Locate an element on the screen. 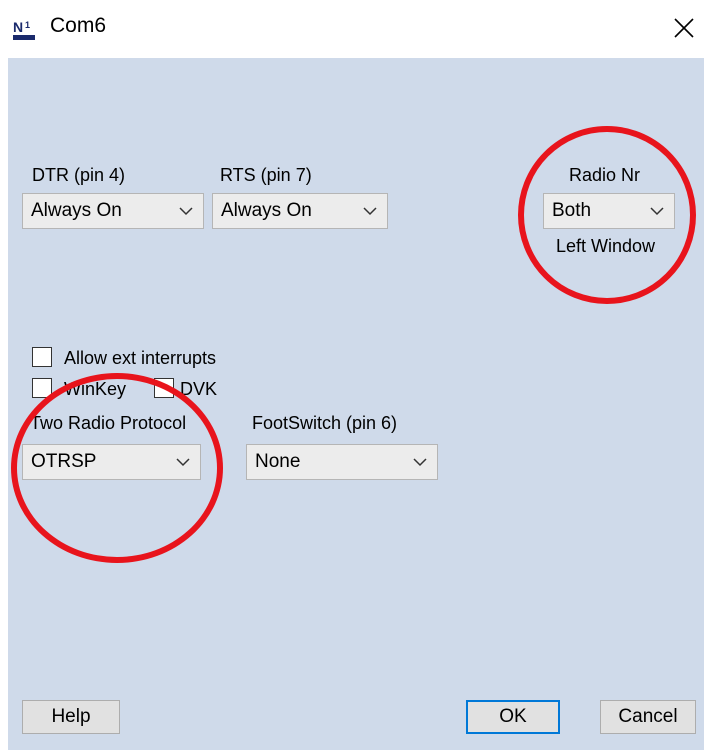 The height and width of the screenshot is (750, 712). rts-select: Always On is located at coordinates (300, 211).